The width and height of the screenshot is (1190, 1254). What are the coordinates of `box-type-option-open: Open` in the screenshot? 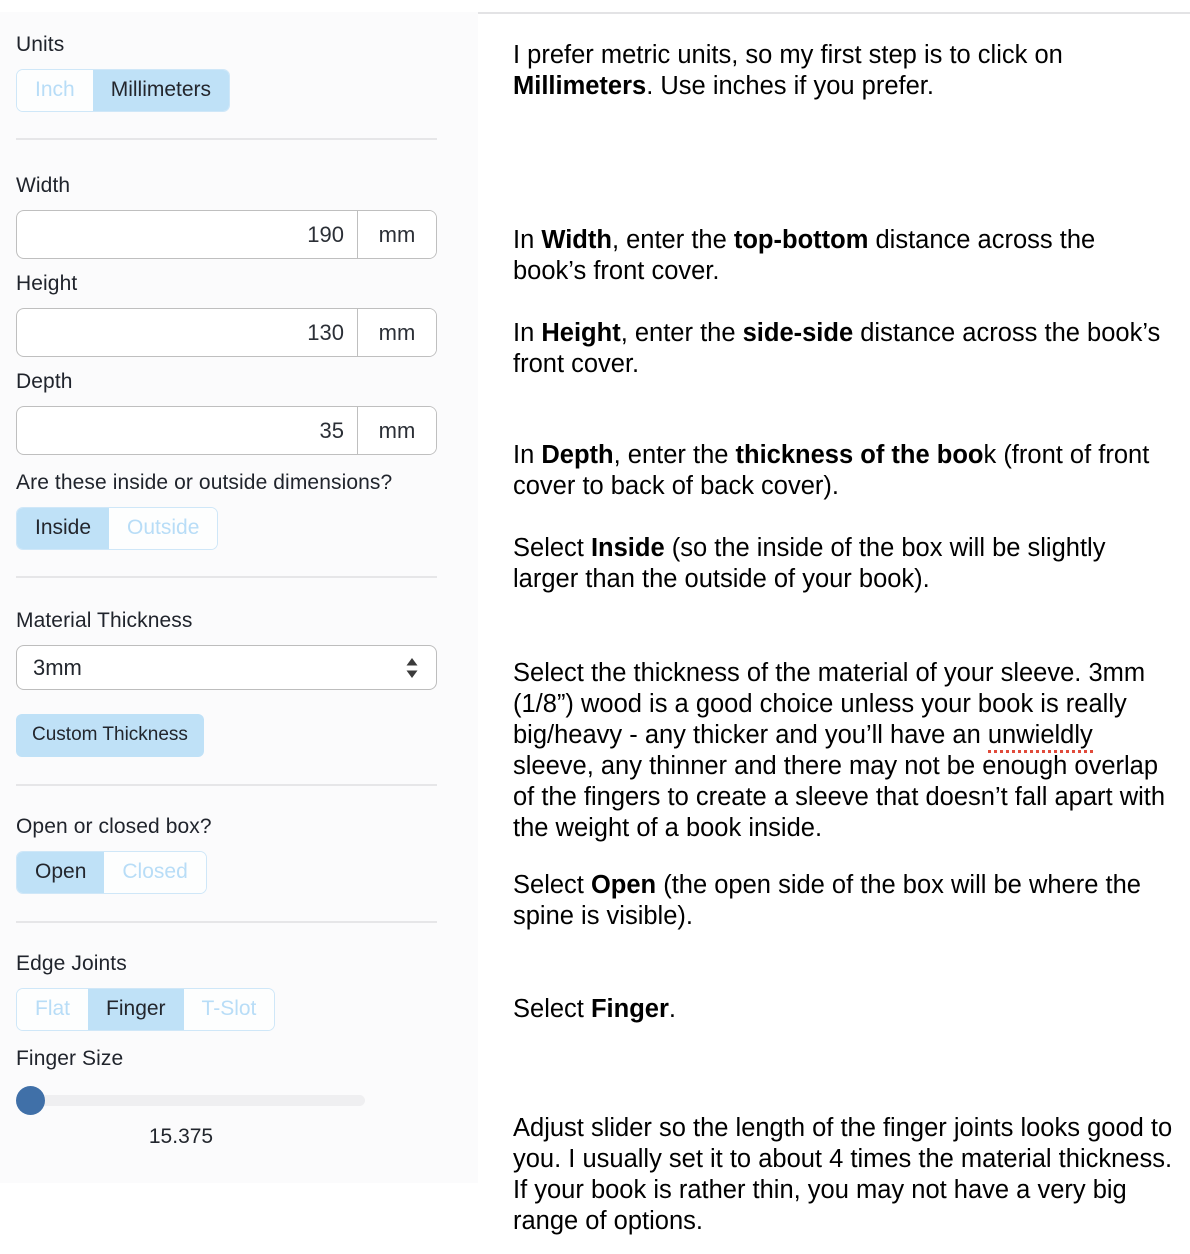 It's located at (61, 872).